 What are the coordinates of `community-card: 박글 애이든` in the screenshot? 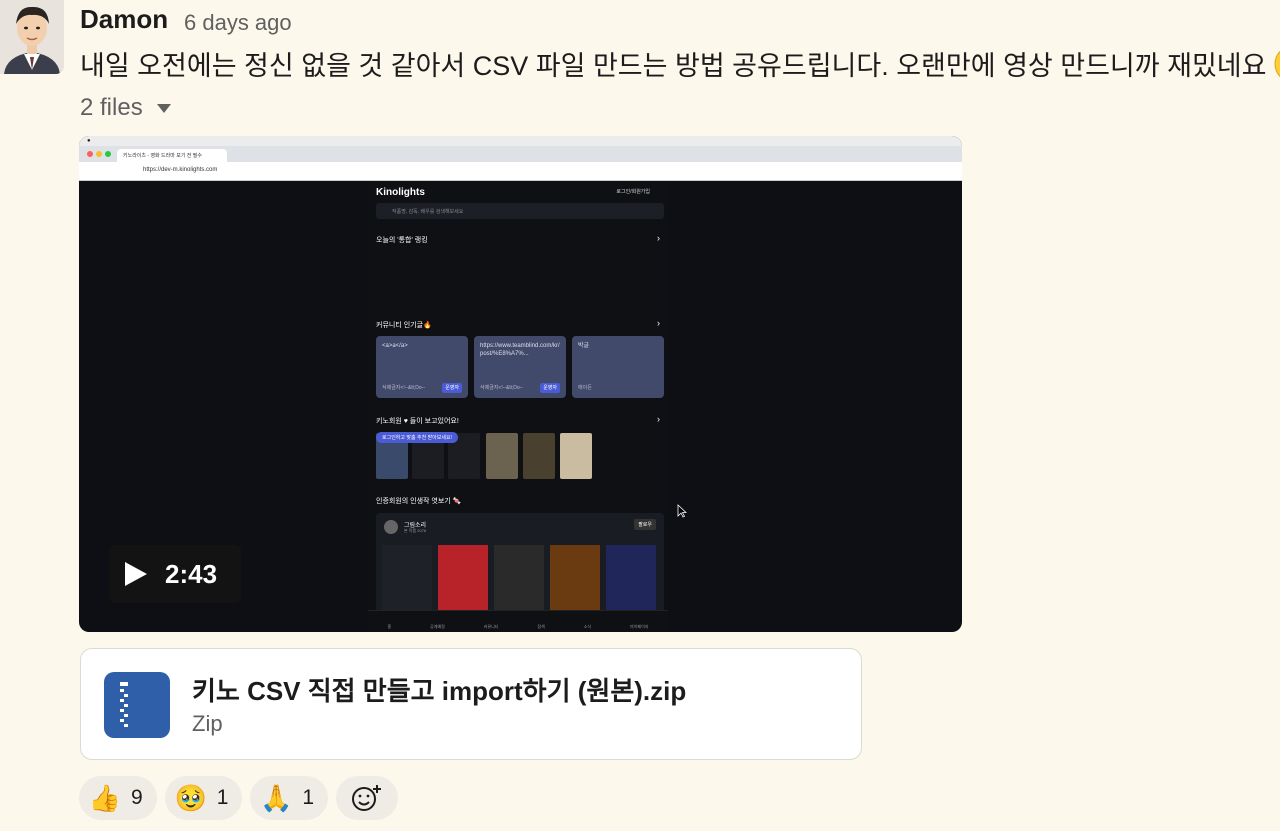 It's located at (618, 367).